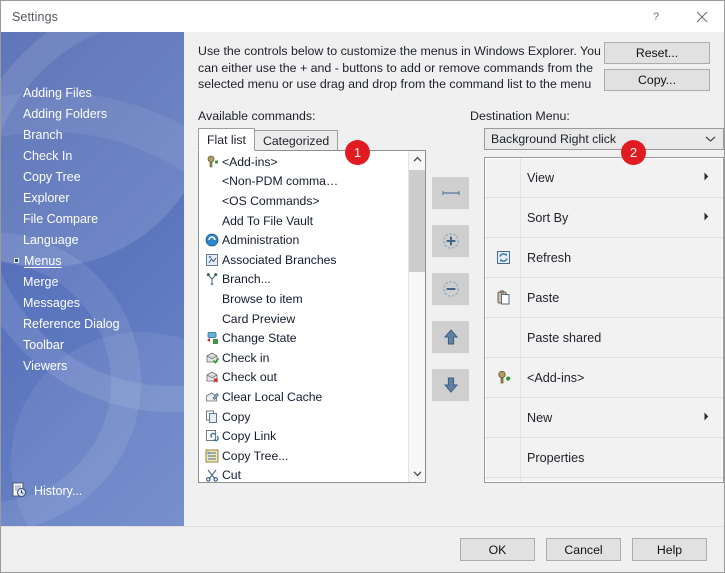  I want to click on menu-item-label: <Add-ins>, so click(556, 377).